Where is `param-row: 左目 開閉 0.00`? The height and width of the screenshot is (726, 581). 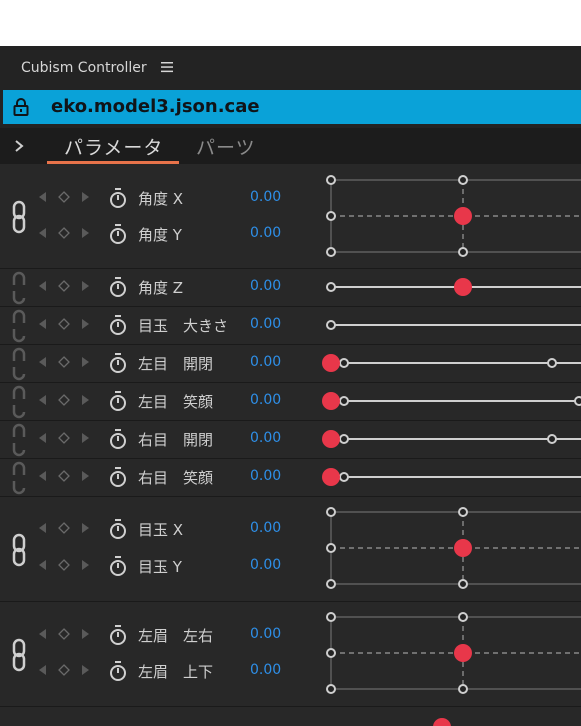 param-row: 左目 開閉 0.00 is located at coordinates (160, 363).